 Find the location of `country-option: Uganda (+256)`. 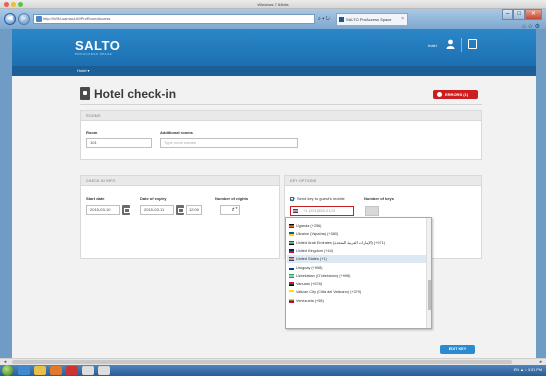

country-option: Uganda (+256) is located at coordinates (356, 226).